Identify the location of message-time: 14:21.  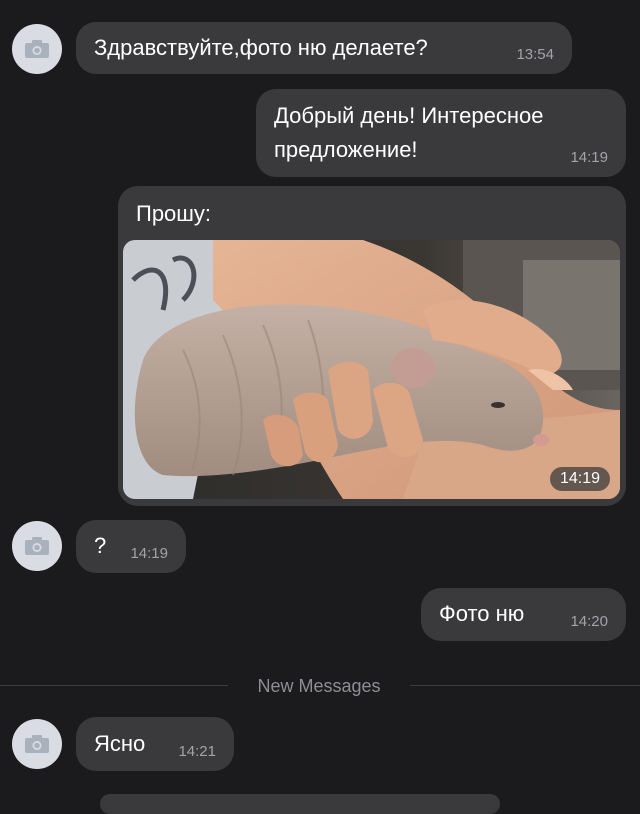
(197, 751).